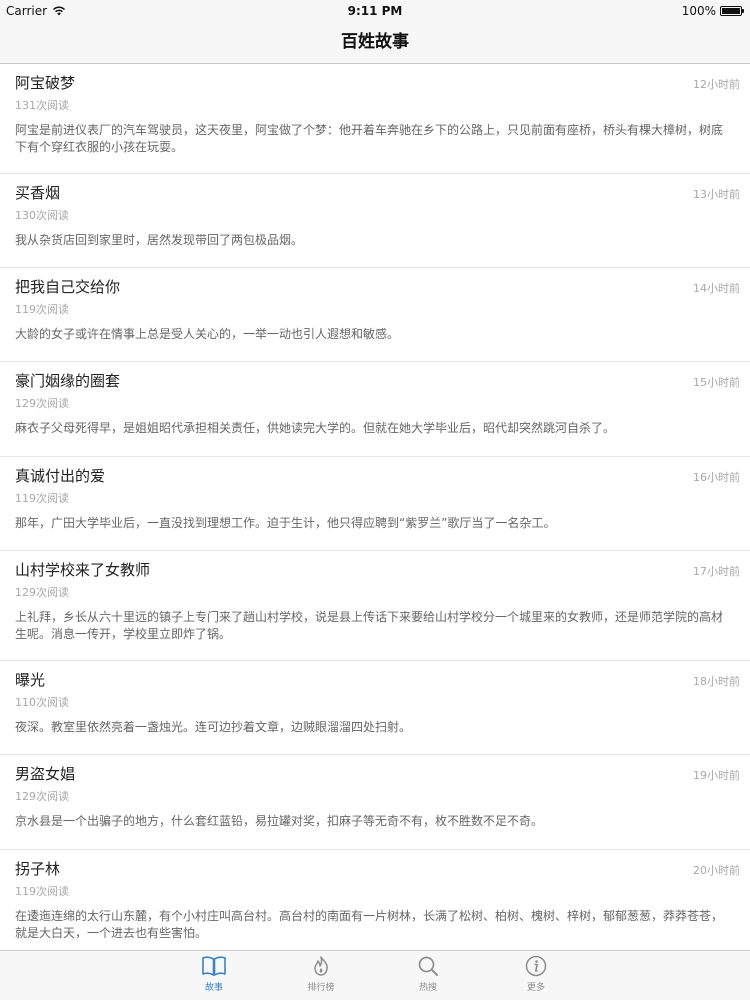 The width and height of the screenshot is (750, 1000). Describe the element at coordinates (716, 775) in the screenshot. I see `story-time: 19小时前` at that location.